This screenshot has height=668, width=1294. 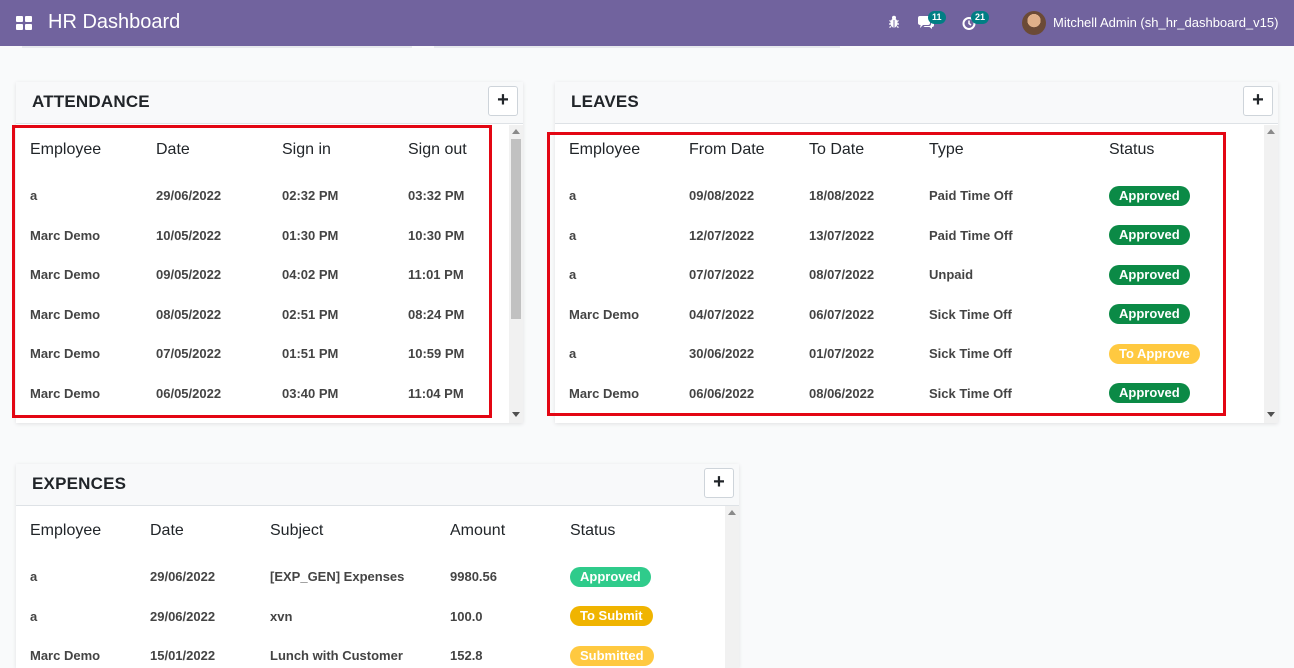 I want to click on status-cell: Submitted, so click(x=626, y=652).